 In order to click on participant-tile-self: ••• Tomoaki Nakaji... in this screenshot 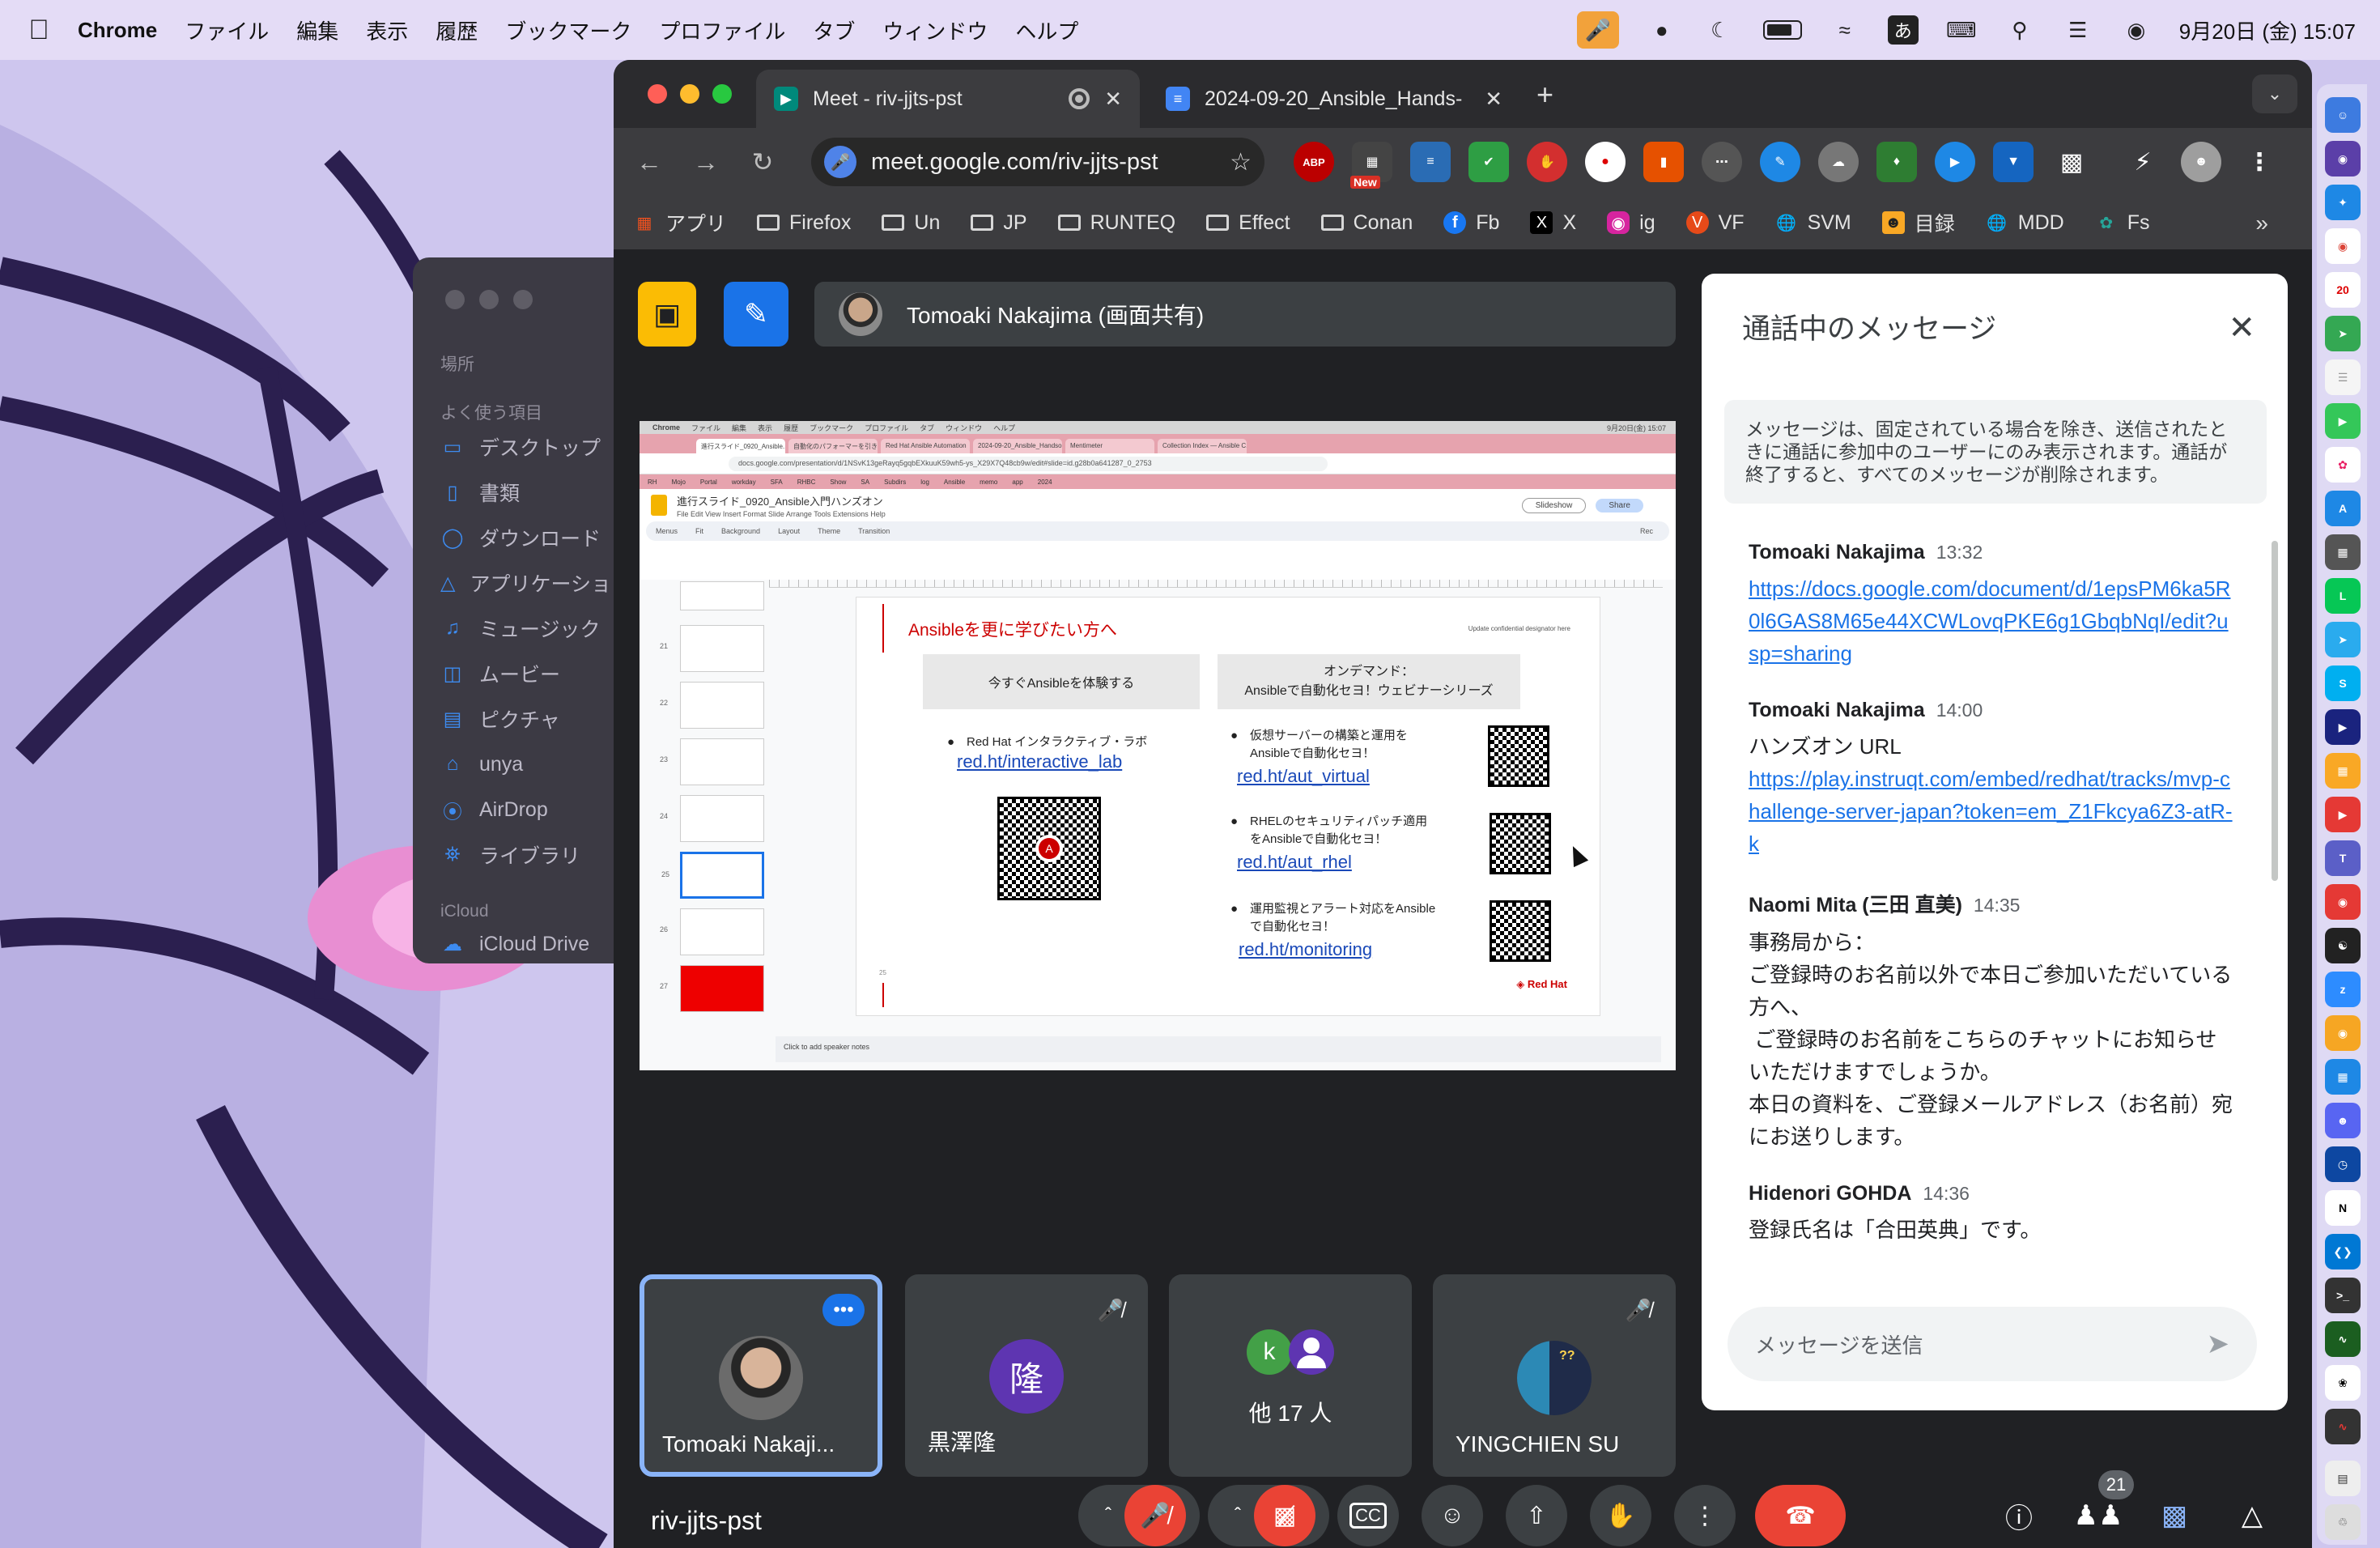, I will do `click(761, 1375)`.